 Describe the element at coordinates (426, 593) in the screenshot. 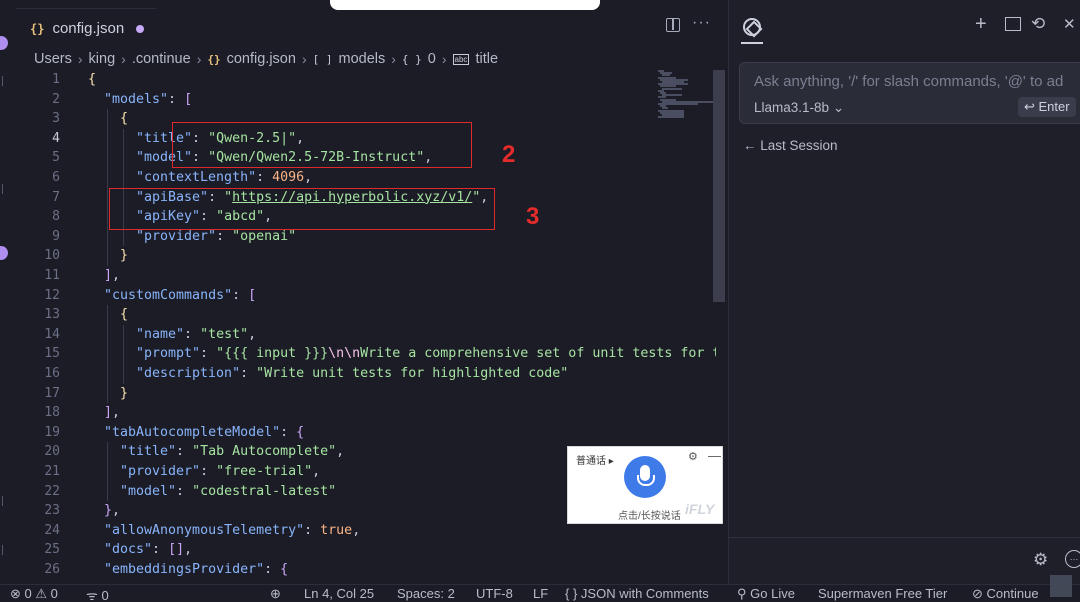

I see `indentation: Spaces: 2` at that location.